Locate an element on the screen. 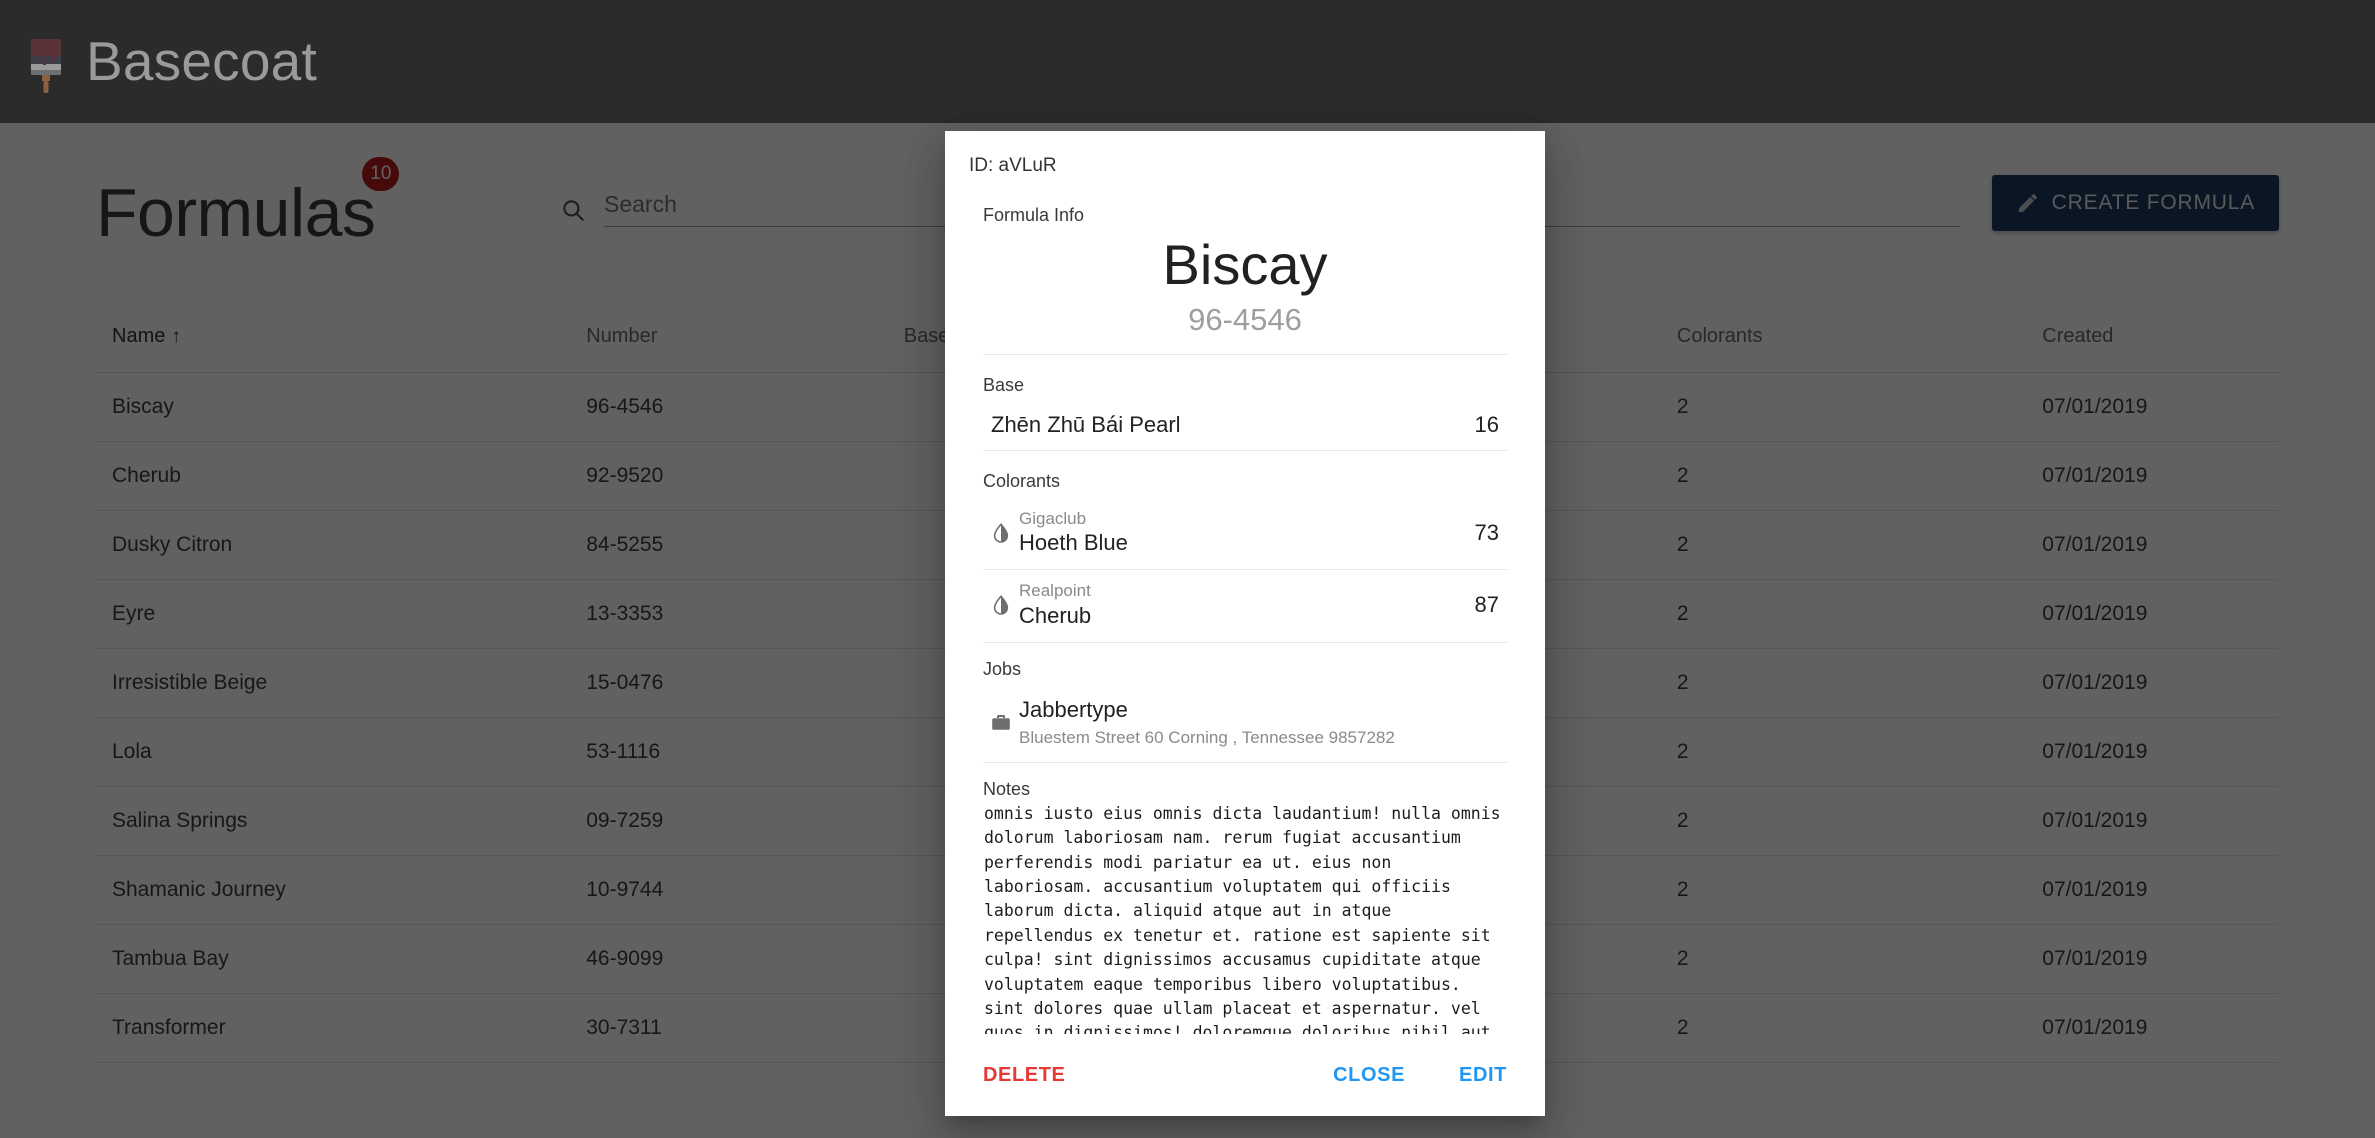 This screenshot has width=2375, height=1138. colorant-info: Realpoint Cherub is located at coordinates (1247, 605).